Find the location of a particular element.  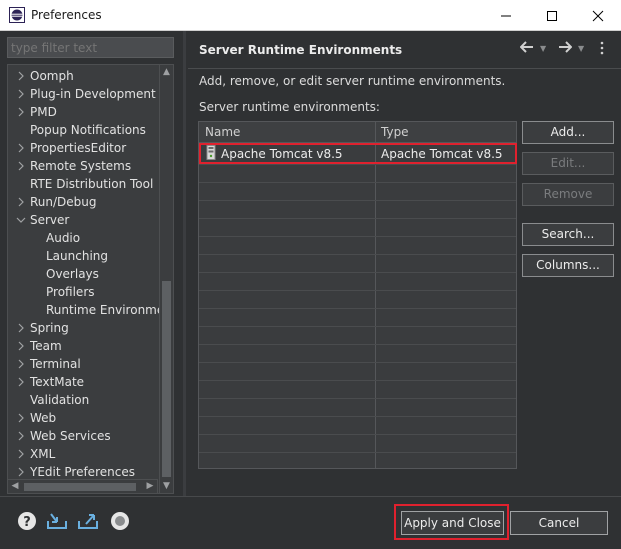

close-button is located at coordinates (598, 15).